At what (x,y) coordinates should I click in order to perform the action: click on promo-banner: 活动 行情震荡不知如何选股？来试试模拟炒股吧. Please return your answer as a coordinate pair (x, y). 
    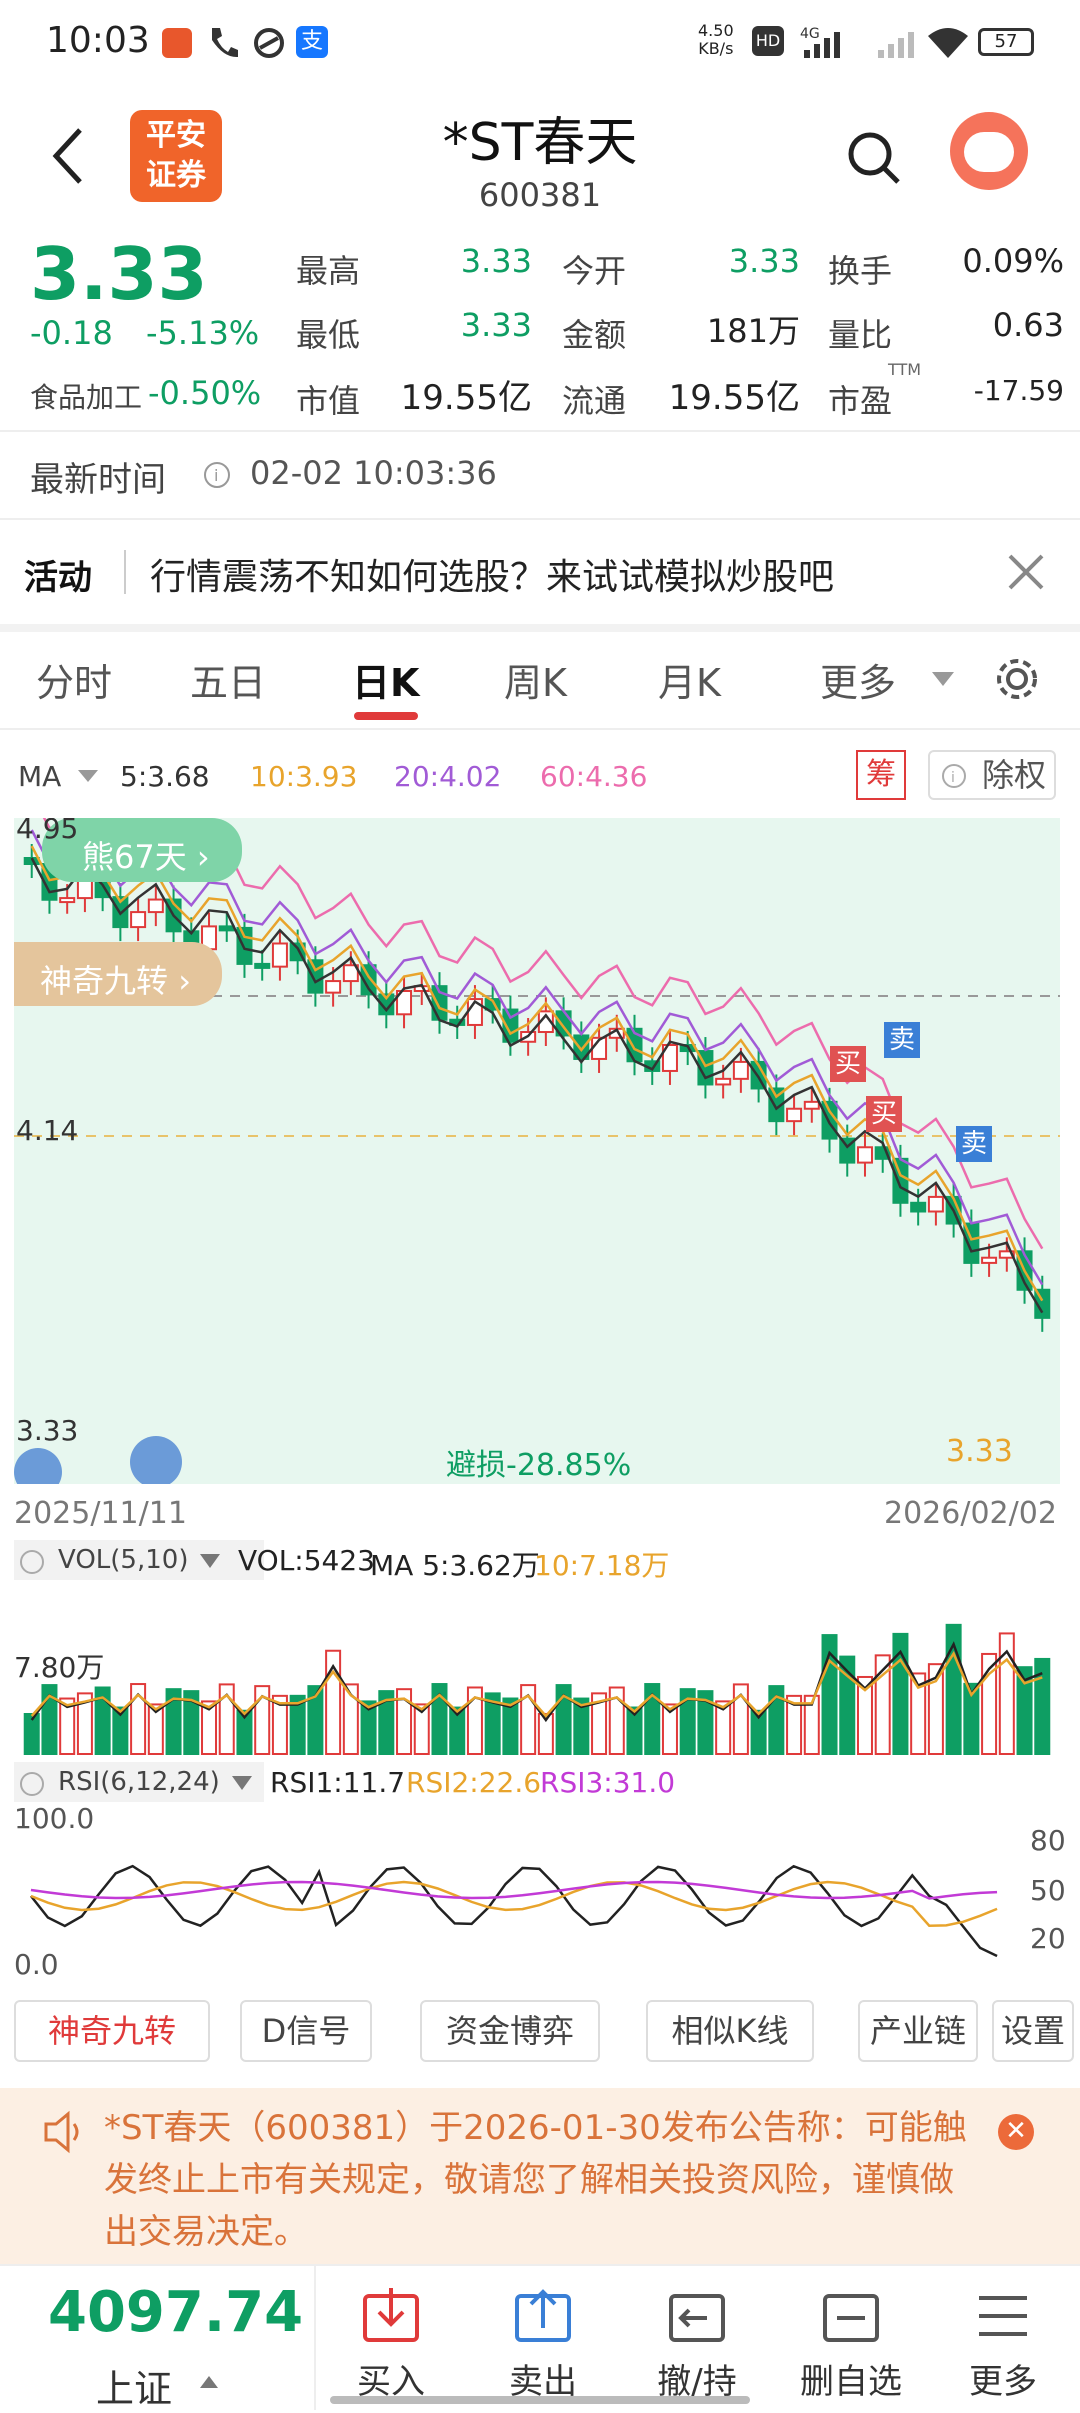
    Looking at the image, I should click on (540, 572).